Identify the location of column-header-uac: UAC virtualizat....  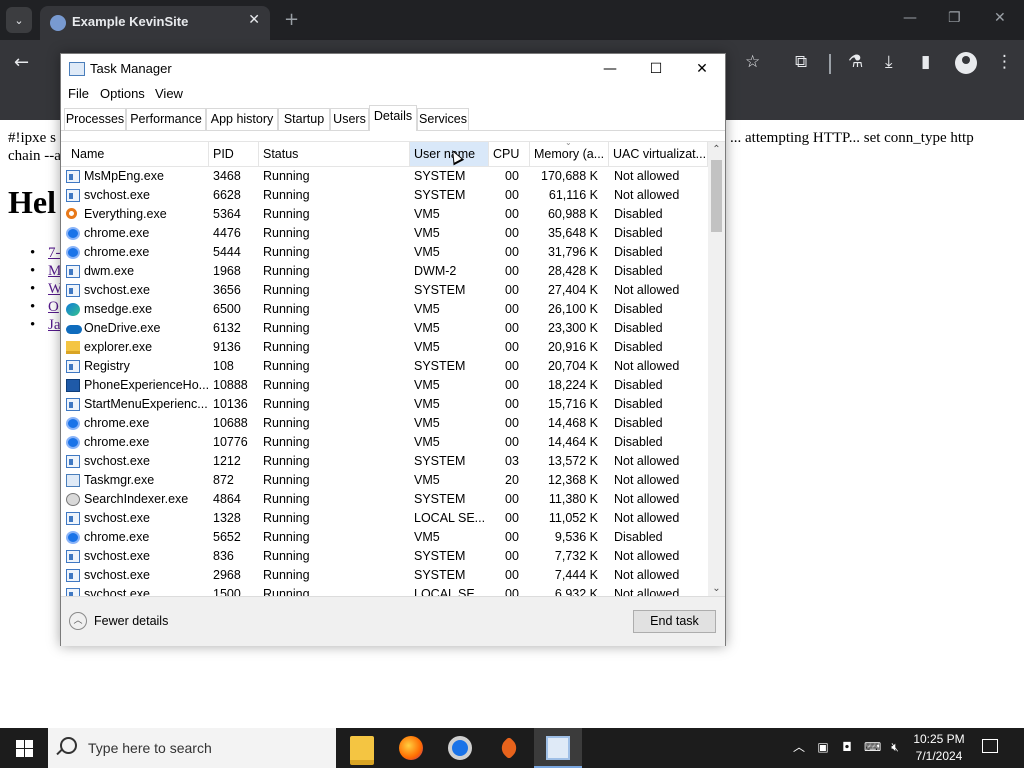
(658, 154).